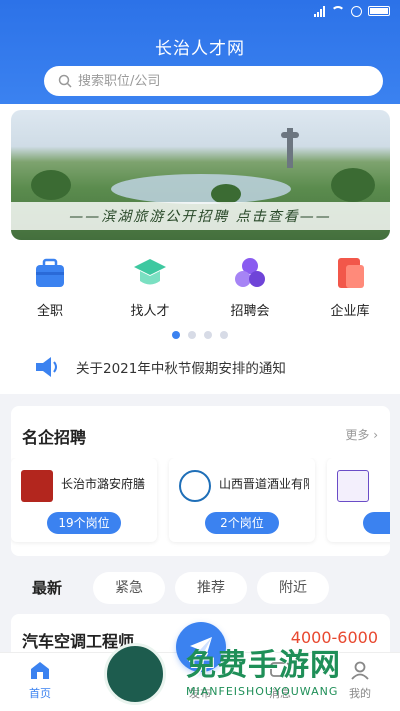  What do you see at coordinates (361, 434) in the screenshot?
I see `more-link: 更多 ›` at bounding box center [361, 434].